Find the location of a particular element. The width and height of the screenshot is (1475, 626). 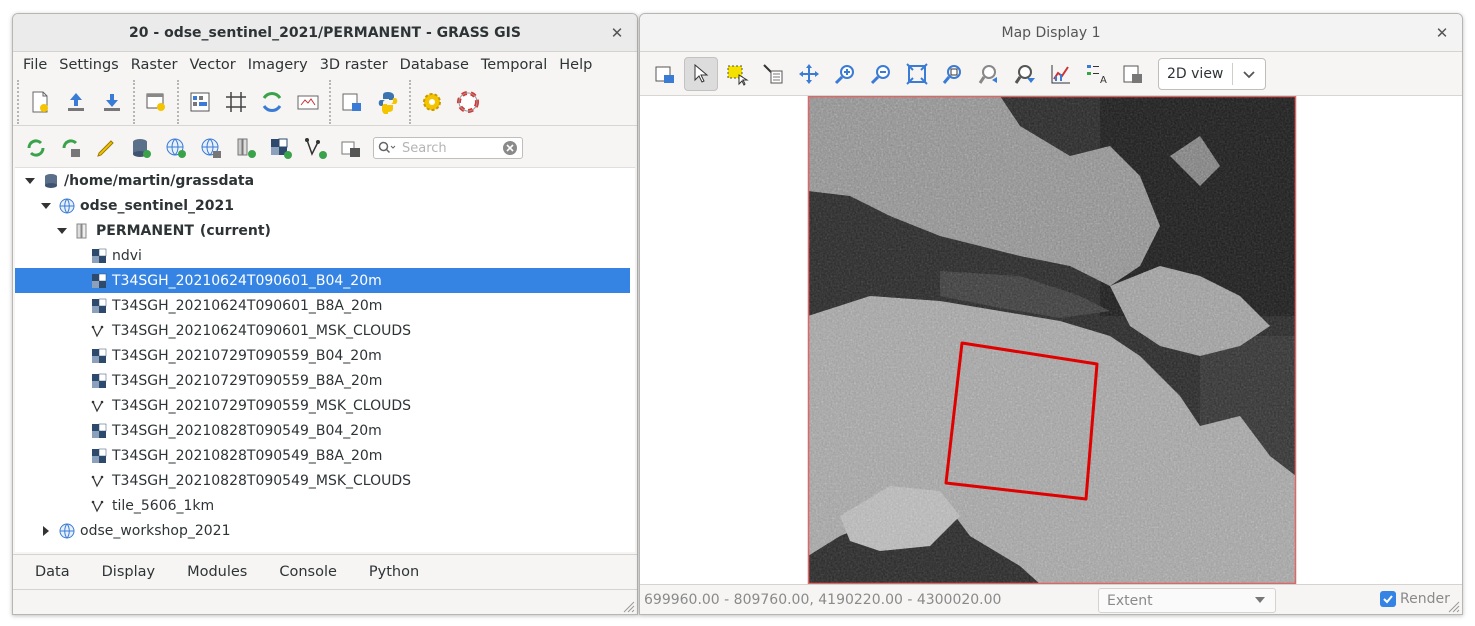

open-workspace-button is located at coordinates (76, 102).